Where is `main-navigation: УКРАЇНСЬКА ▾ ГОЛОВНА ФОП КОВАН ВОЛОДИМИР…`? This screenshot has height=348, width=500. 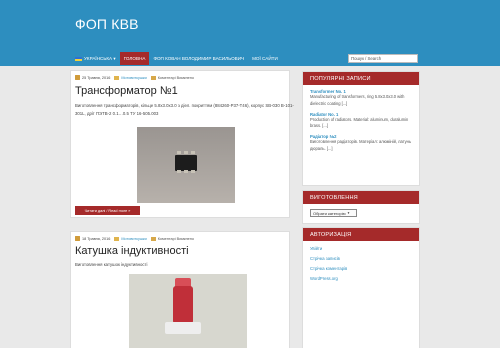 main-navigation: УКРАЇНСЬКА ▾ ГОЛОВНА ФОП КОВАН ВОЛОДИМИР… is located at coordinates (250, 59).